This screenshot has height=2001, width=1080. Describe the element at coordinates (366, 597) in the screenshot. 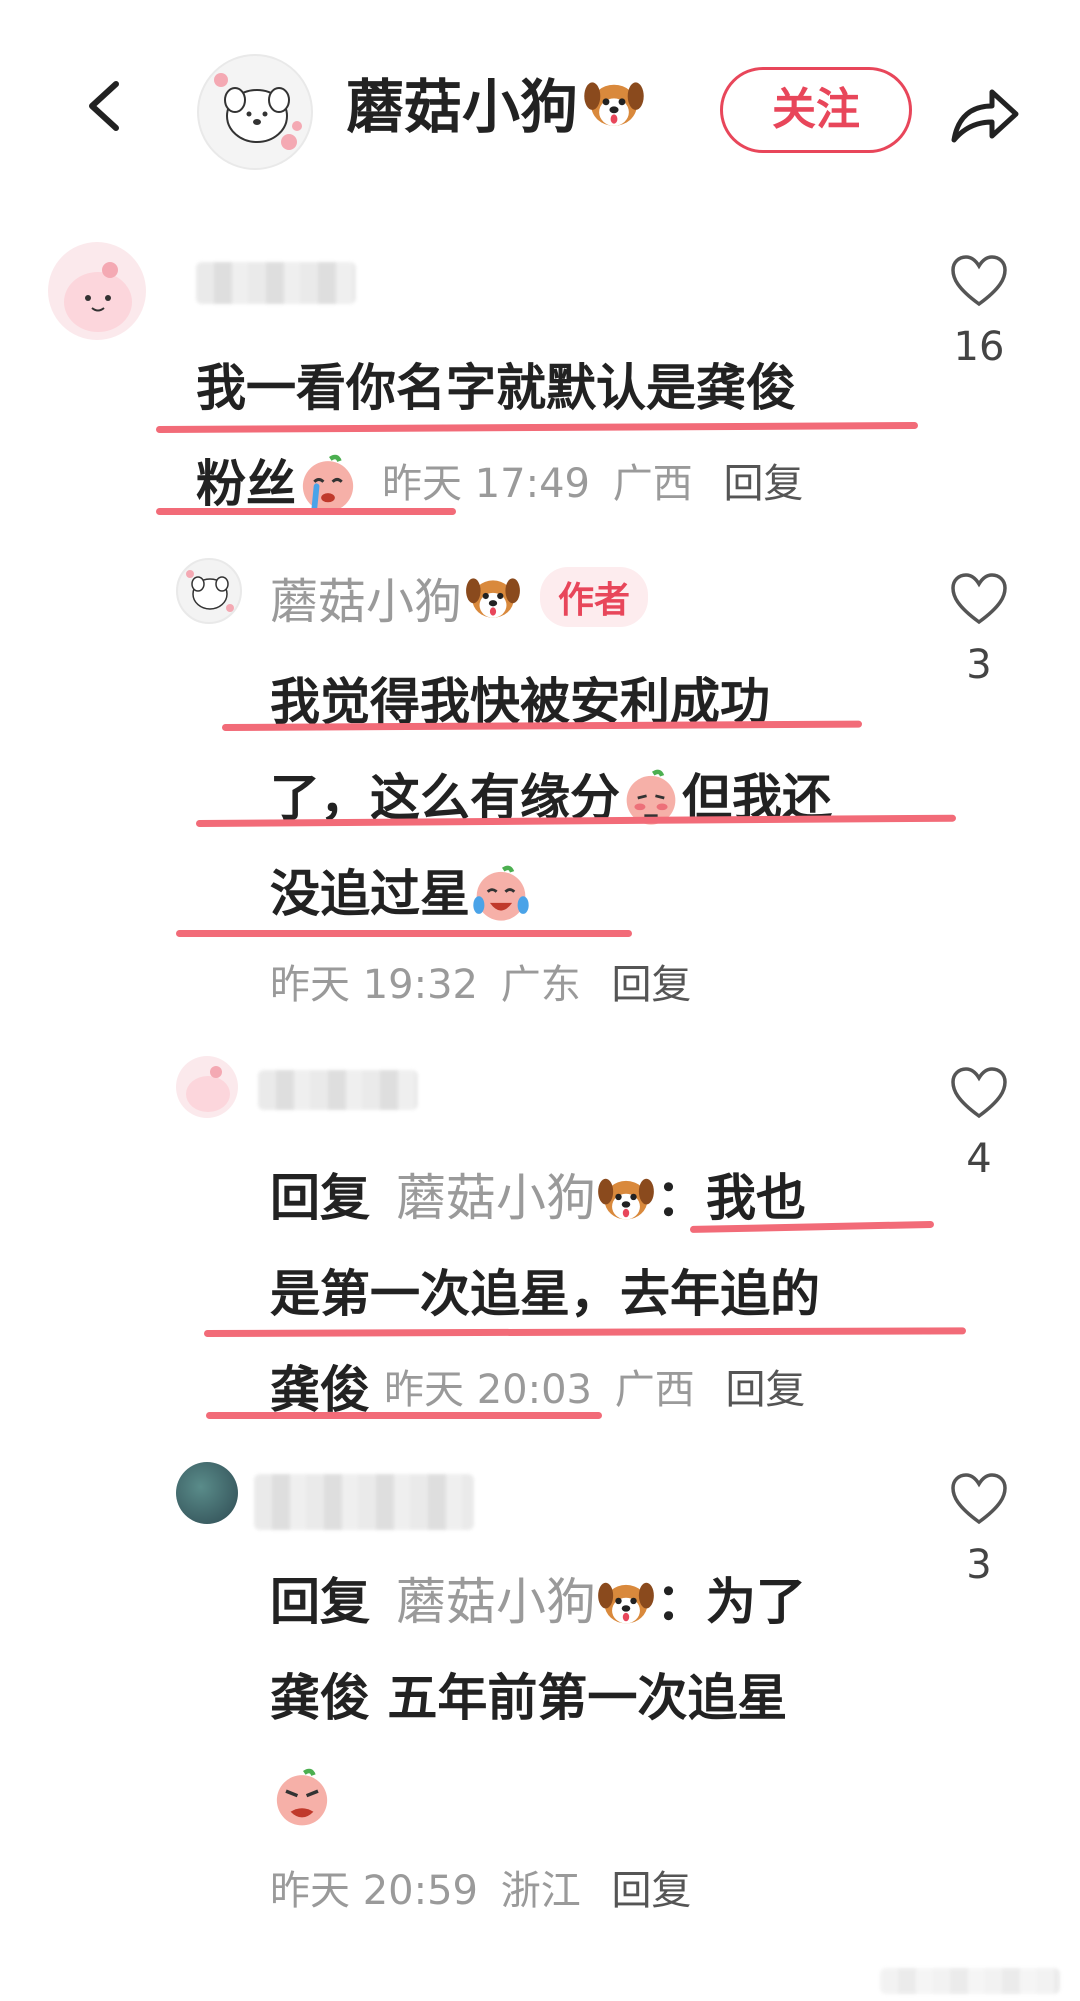

I see `author-name: 蘑菇小狗` at that location.